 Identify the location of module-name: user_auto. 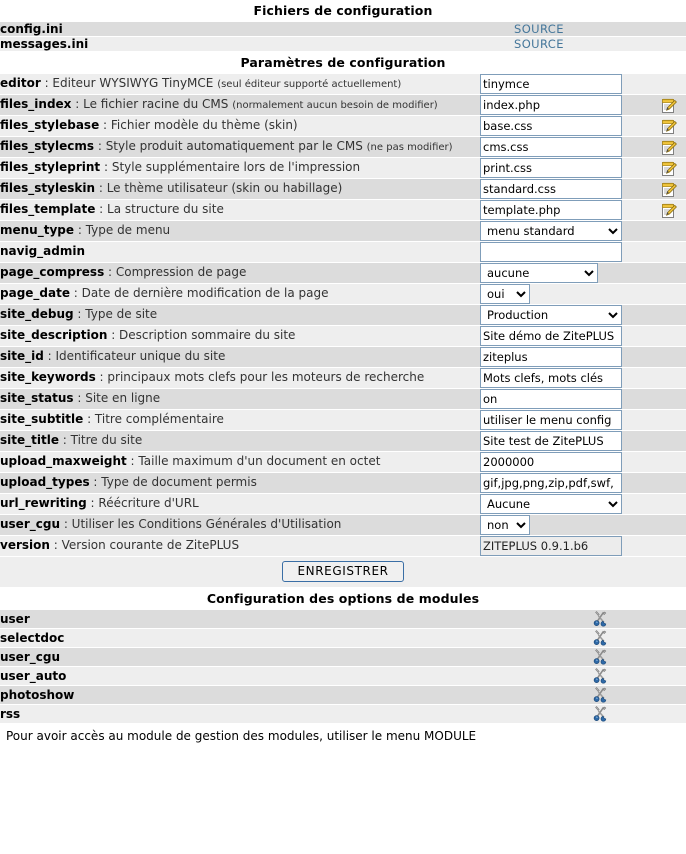
(257, 676).